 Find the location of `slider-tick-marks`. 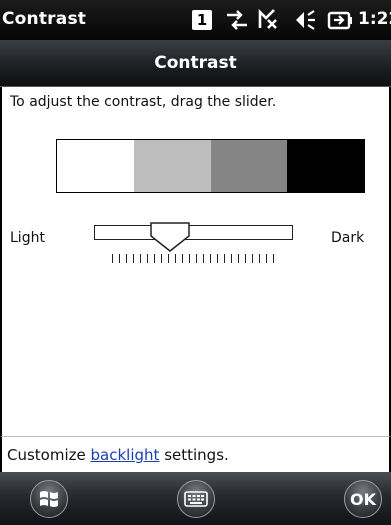

slider-tick-marks is located at coordinates (196, 258).